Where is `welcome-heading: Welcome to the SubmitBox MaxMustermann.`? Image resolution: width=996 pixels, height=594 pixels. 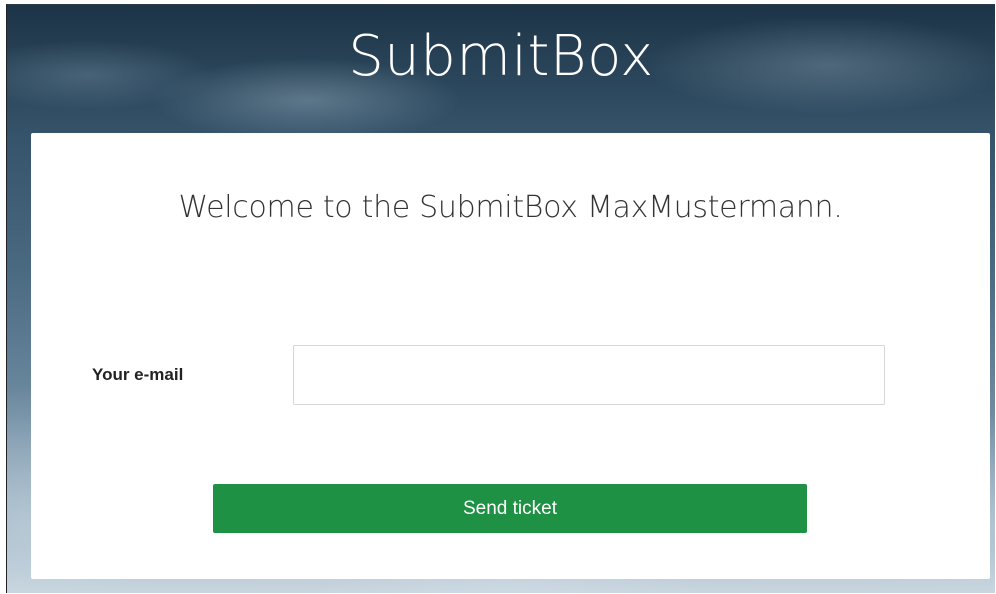 welcome-heading: Welcome to the SubmitBox MaxMustermann. is located at coordinates (510, 207).